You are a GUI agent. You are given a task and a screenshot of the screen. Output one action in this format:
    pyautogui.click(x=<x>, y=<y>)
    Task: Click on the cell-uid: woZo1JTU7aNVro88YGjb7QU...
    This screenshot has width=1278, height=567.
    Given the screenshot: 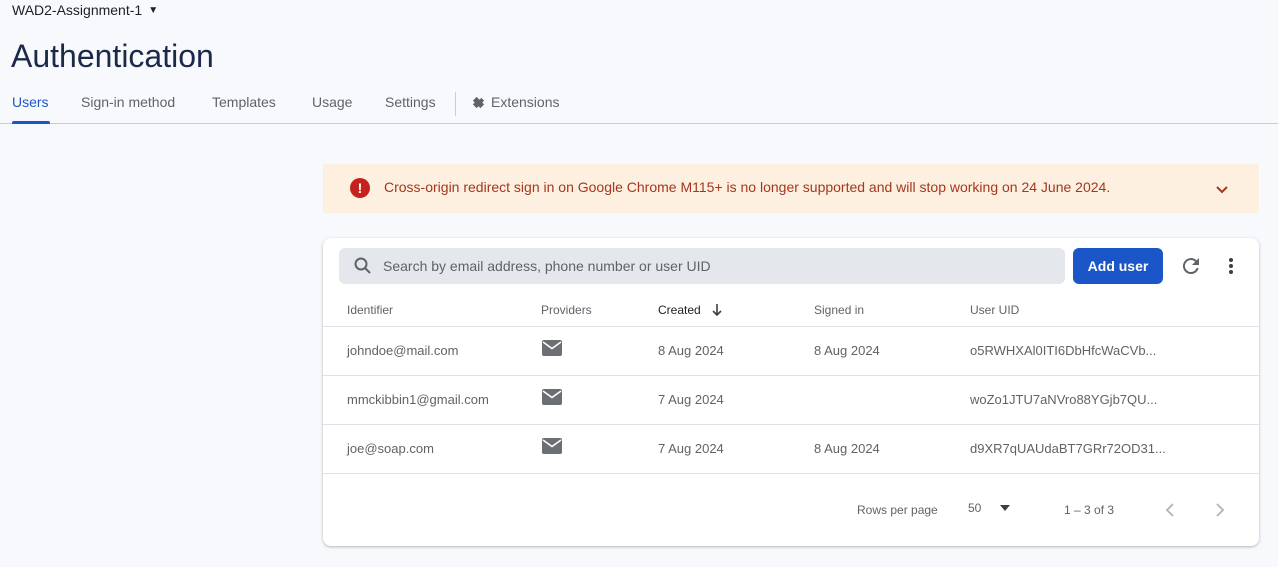 What is the action you would take?
    pyautogui.click(x=1064, y=399)
    